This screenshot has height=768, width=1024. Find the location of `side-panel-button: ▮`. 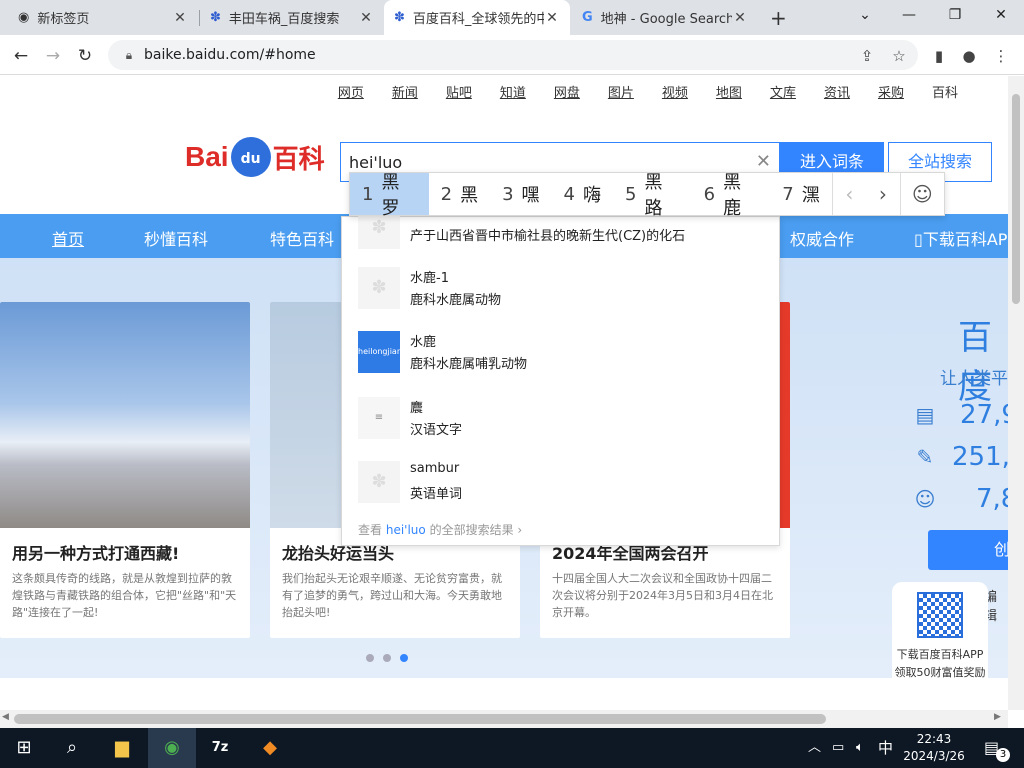

side-panel-button: ▮ is located at coordinates (939, 56).